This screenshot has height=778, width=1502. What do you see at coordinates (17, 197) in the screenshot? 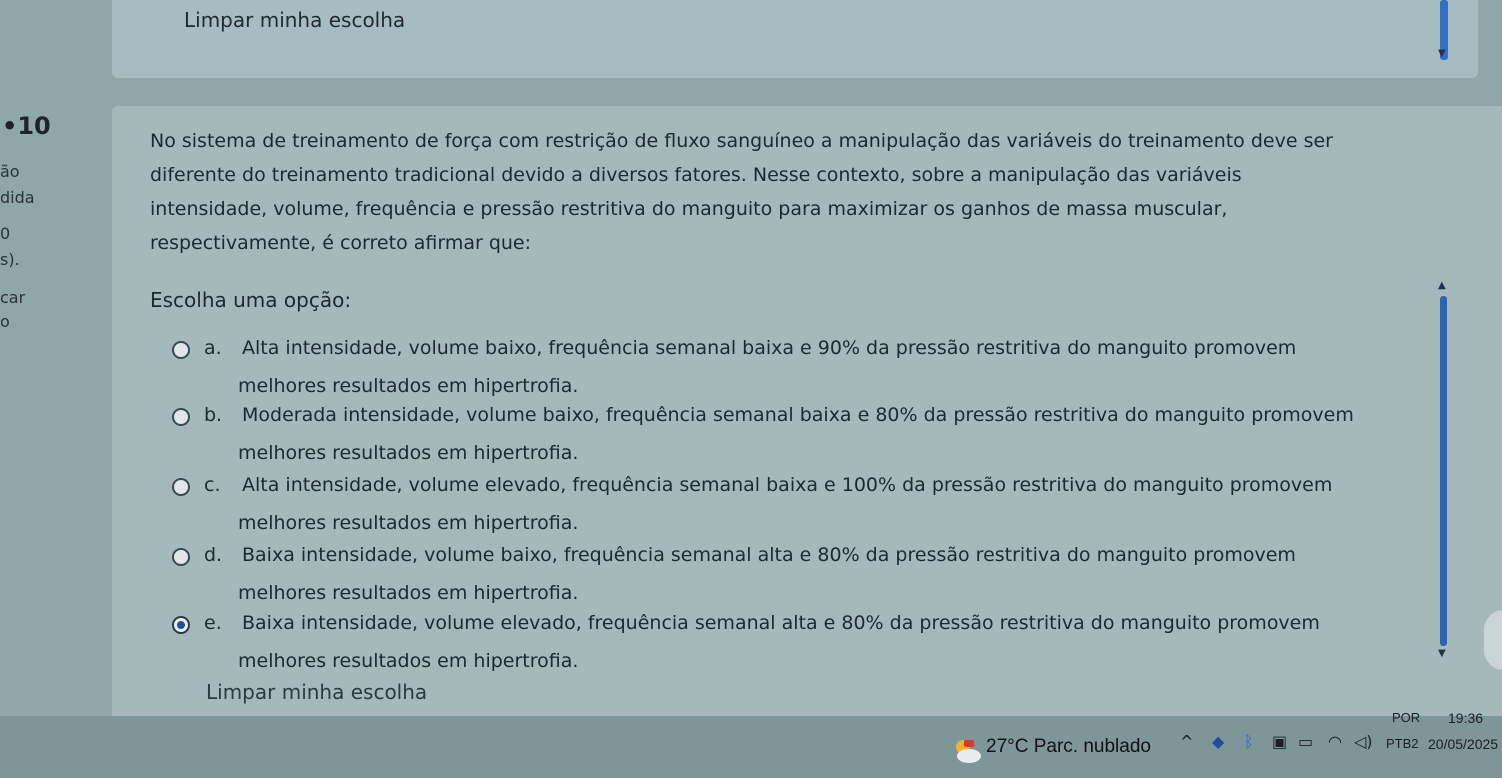
I see `question-info-line: dida` at bounding box center [17, 197].